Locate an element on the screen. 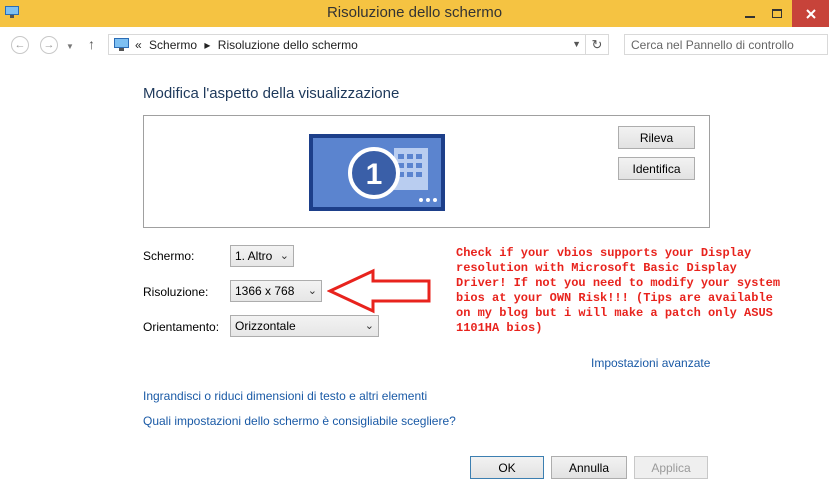  close-icon is located at coordinates (810, 13).